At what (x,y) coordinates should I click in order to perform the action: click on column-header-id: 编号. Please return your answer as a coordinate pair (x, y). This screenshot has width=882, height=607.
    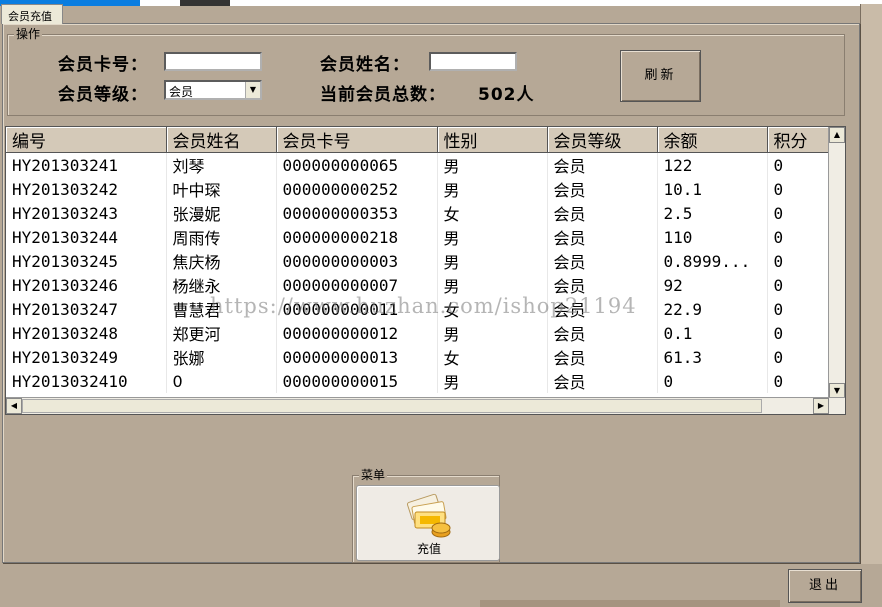
    Looking at the image, I should click on (86, 140).